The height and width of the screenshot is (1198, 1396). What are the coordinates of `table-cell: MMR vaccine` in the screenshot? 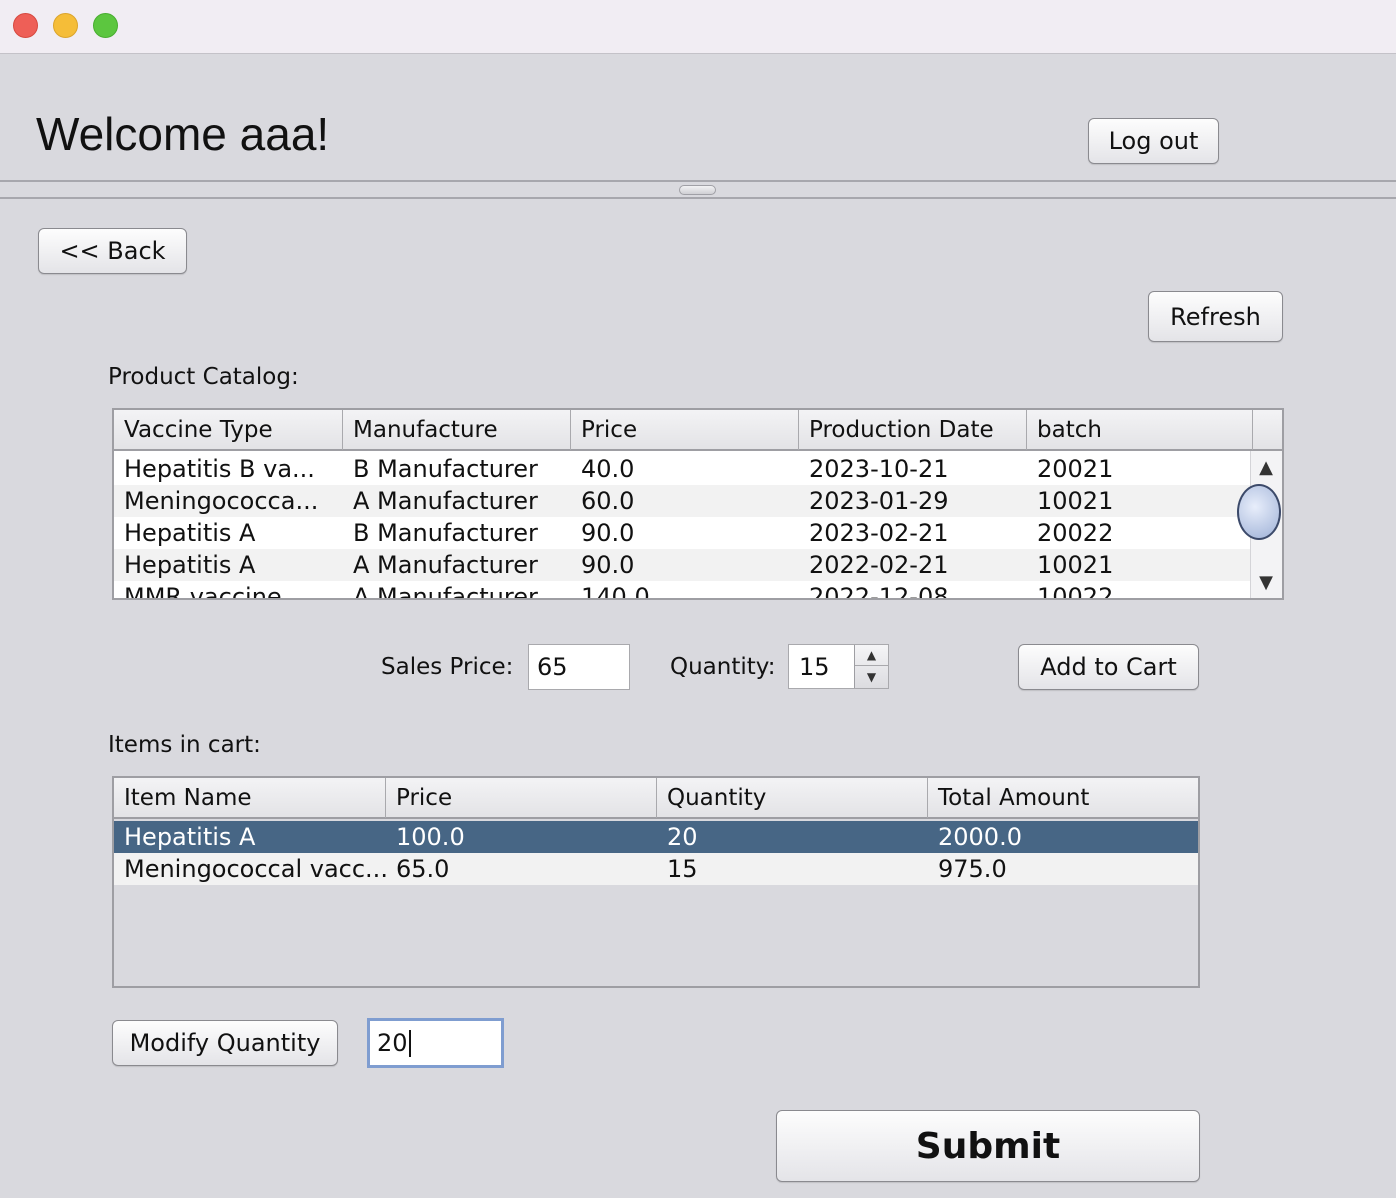 It's located at (203, 591).